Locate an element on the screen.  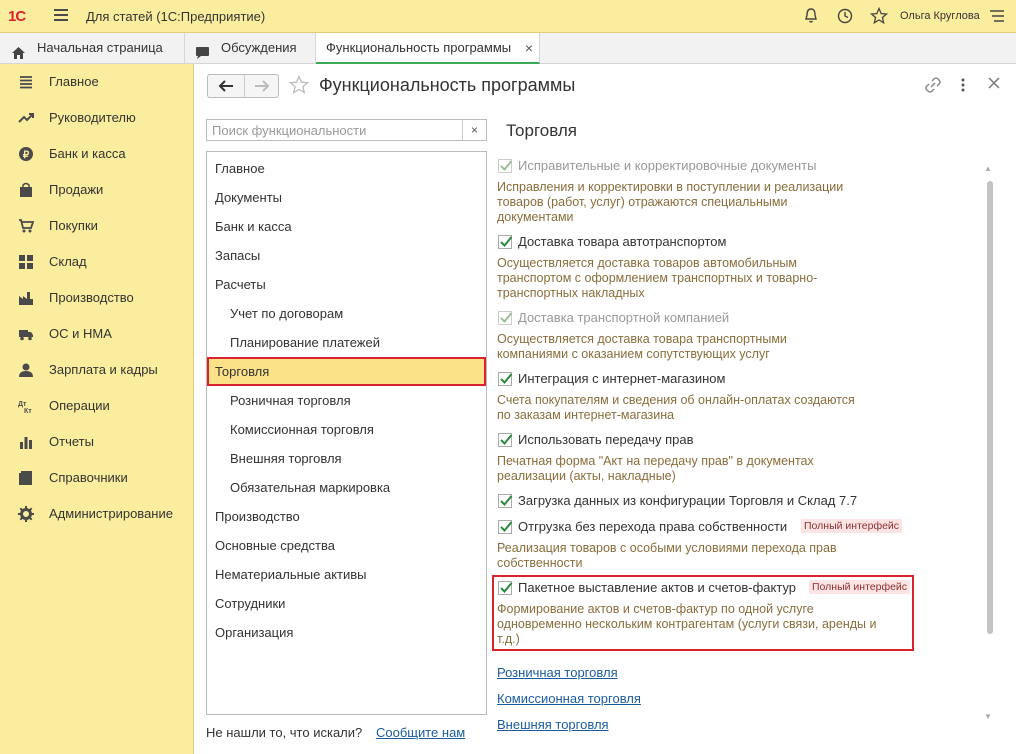
tree-item: Планирование платежей is located at coordinates (346, 342).